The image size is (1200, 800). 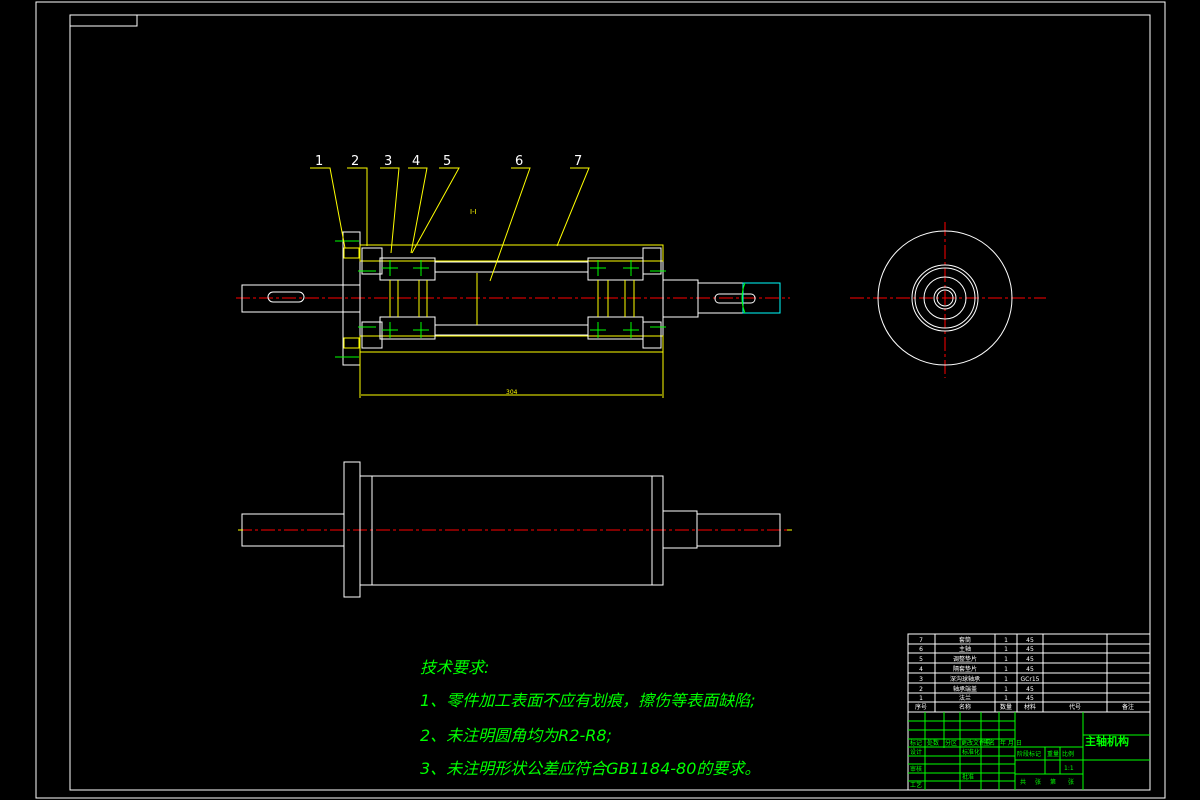 What do you see at coordinates (921, 669) in the screenshot?
I see `row-number: 4` at bounding box center [921, 669].